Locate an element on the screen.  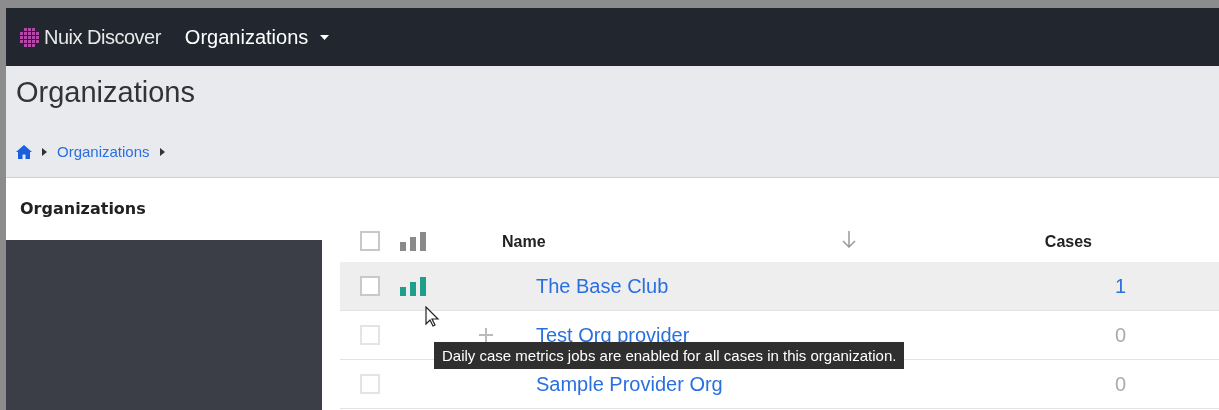
case-count: 1 is located at coordinates (1120, 285).